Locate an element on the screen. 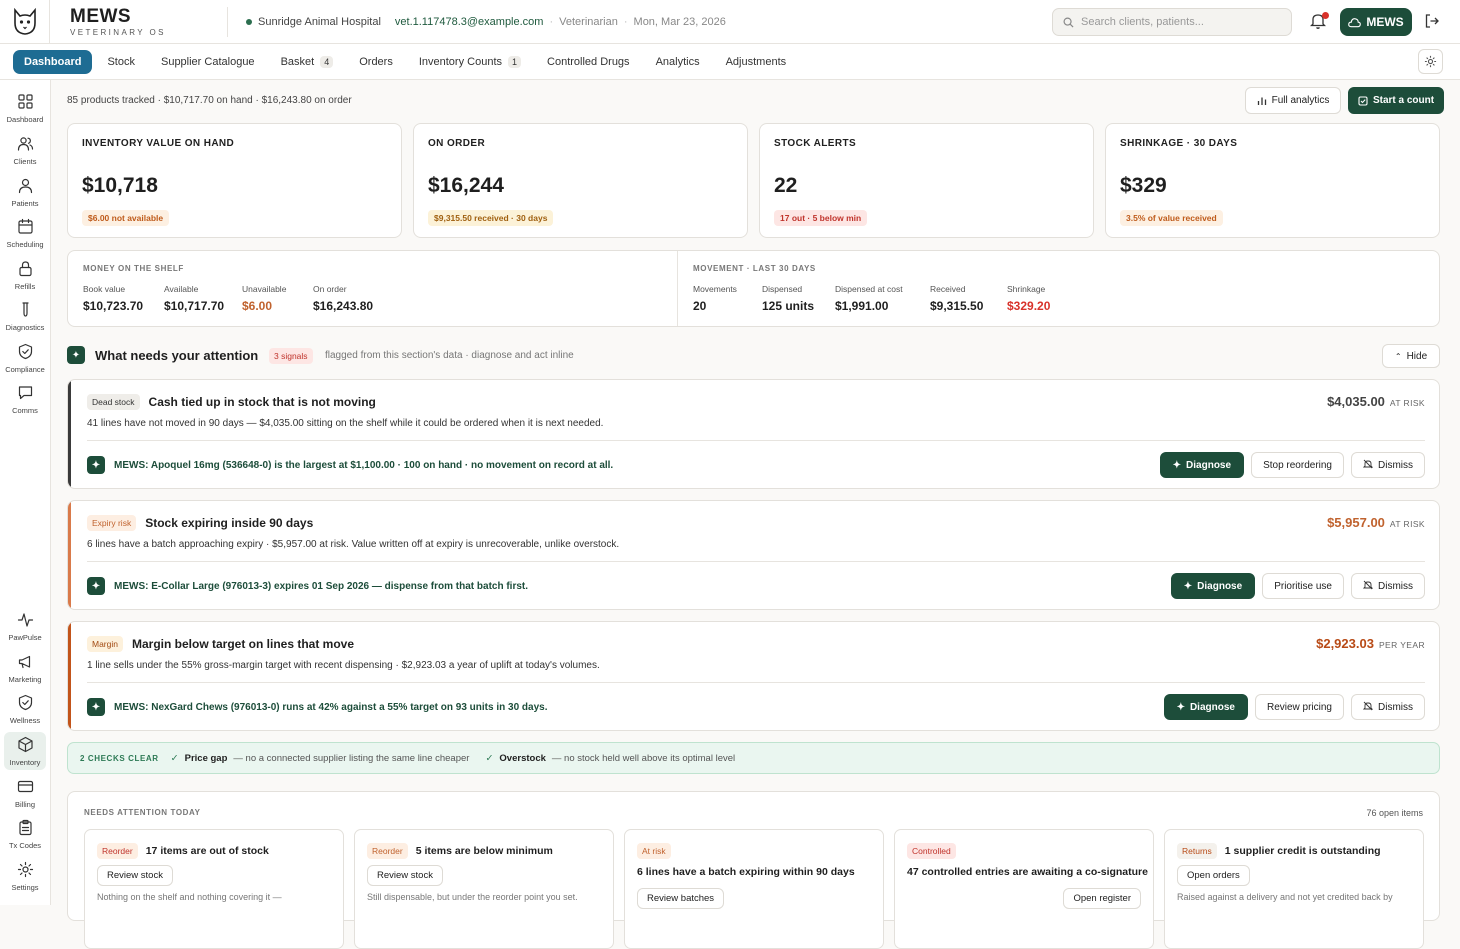  signal-title-row: Expiry risk Stock expiring inside 90 days is located at coordinates (200, 523).